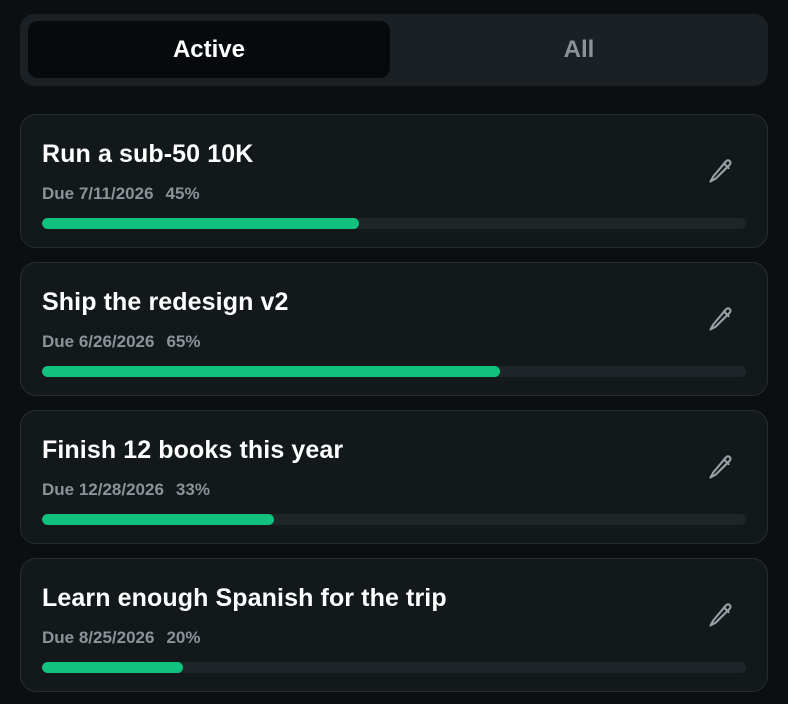  Describe the element at coordinates (579, 49) in the screenshot. I see `tab-all: All` at that location.